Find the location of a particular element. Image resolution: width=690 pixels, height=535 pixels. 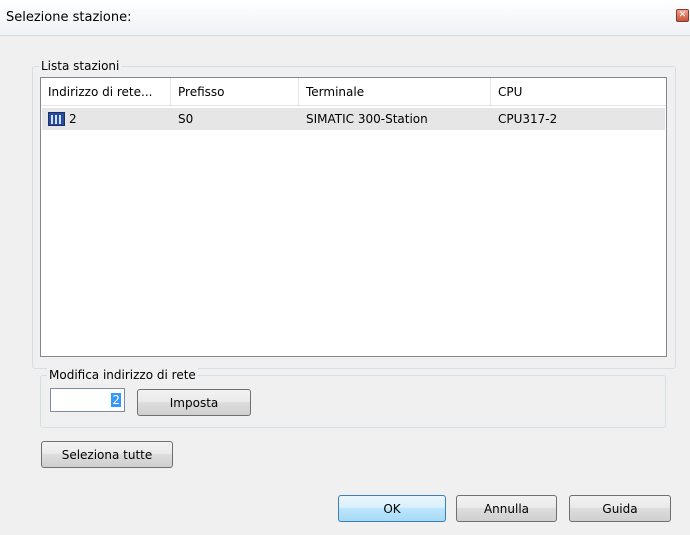

column-header-cpu: CPU is located at coordinates (578, 92).